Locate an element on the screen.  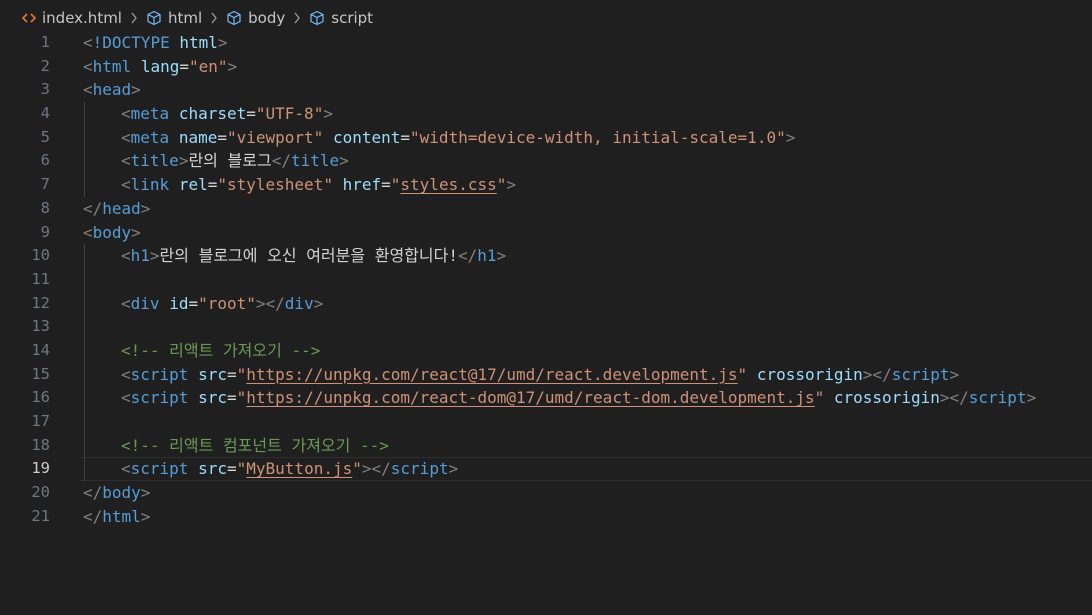
line-number: 1 is located at coordinates (25, 43).